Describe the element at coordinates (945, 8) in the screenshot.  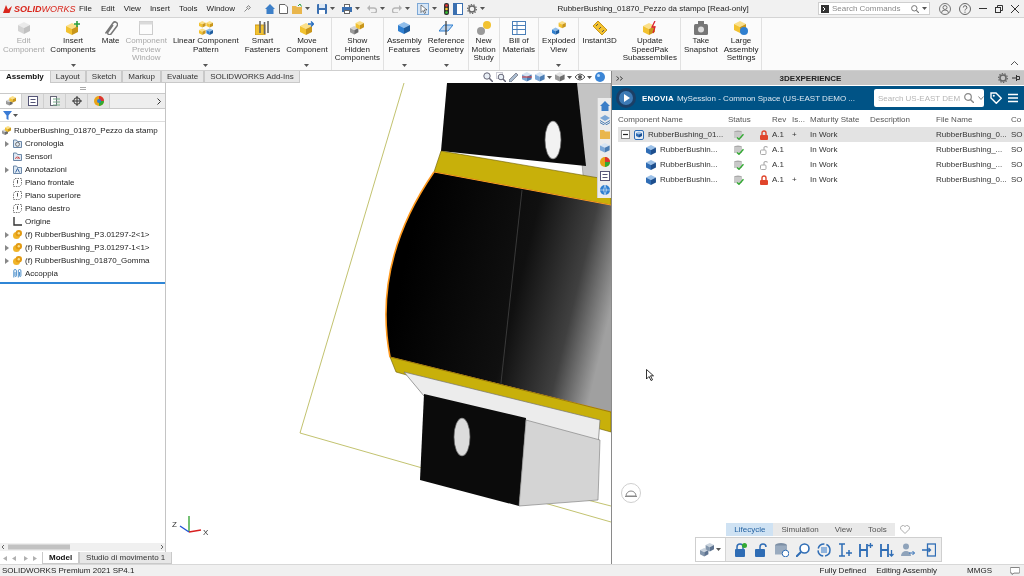
I see `user-icon` at that location.